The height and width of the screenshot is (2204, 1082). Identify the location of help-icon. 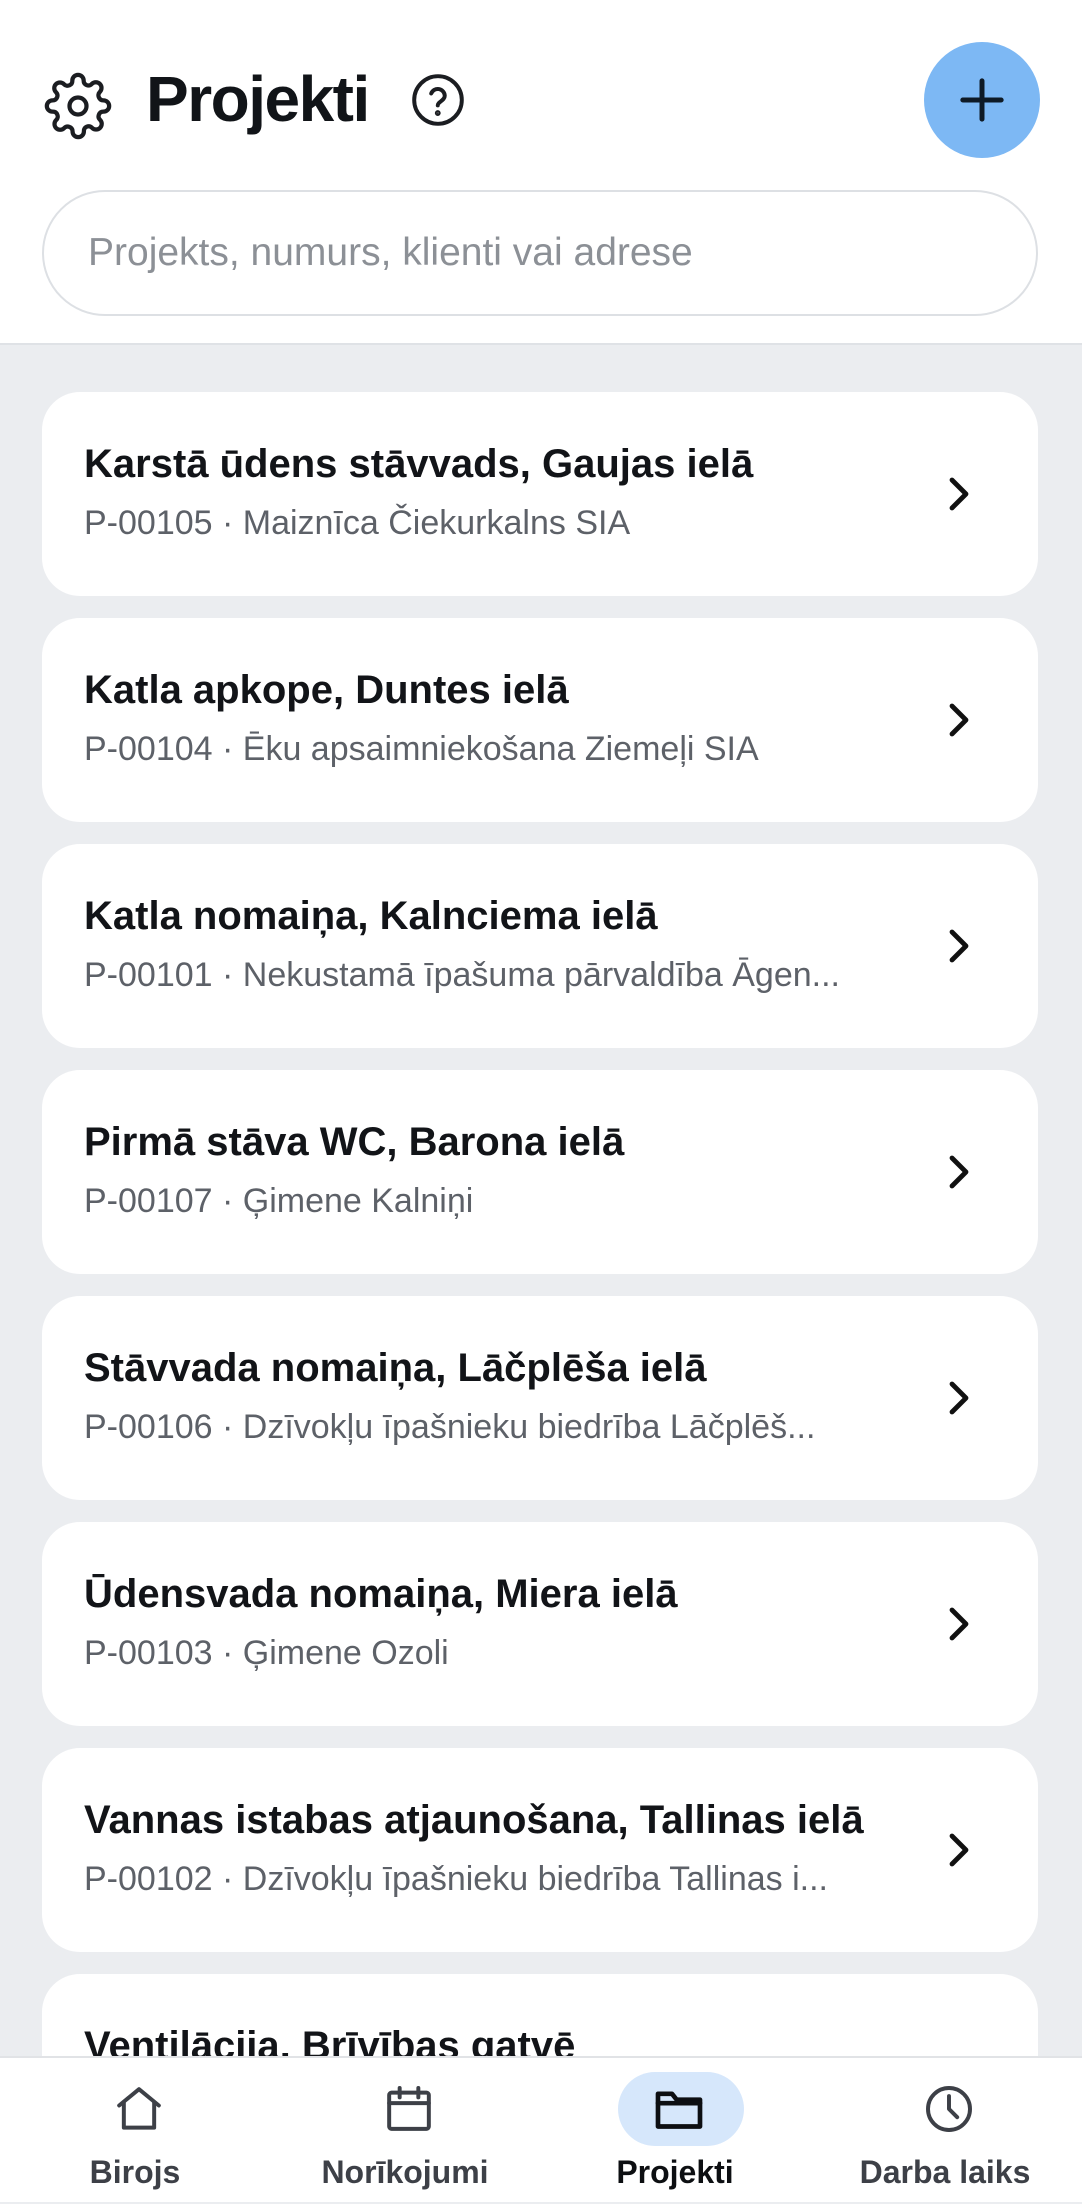
(438, 100).